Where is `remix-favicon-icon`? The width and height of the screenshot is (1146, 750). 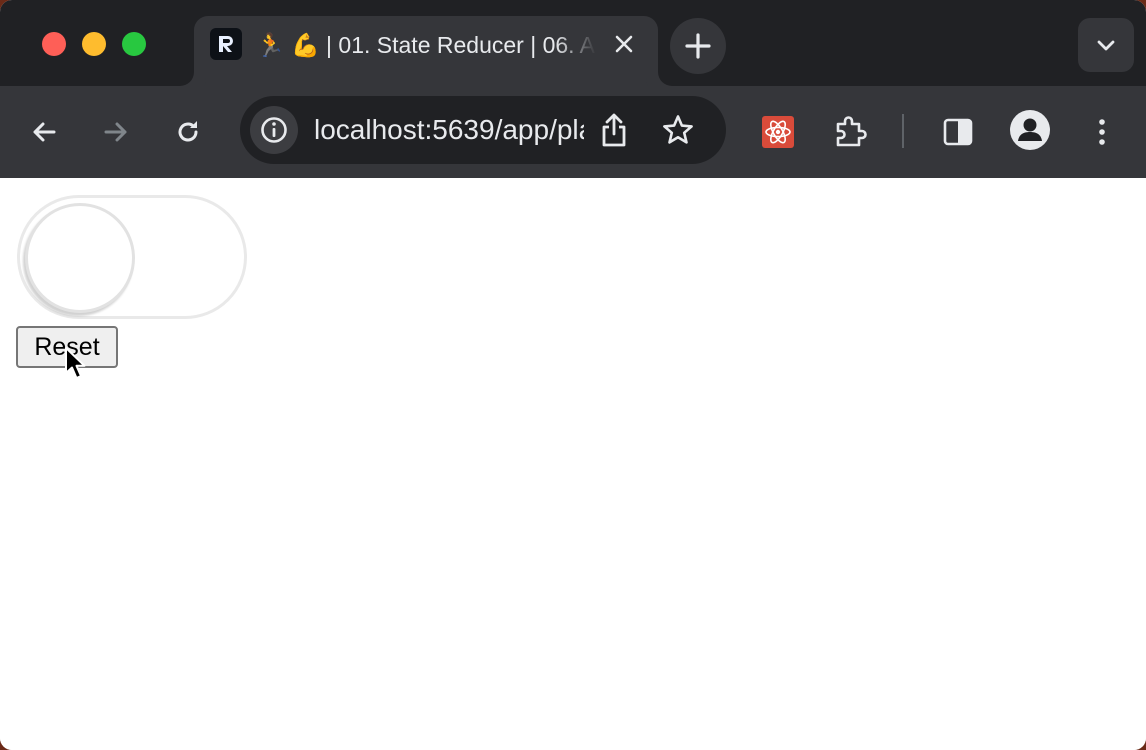
remix-favicon-icon is located at coordinates (226, 44).